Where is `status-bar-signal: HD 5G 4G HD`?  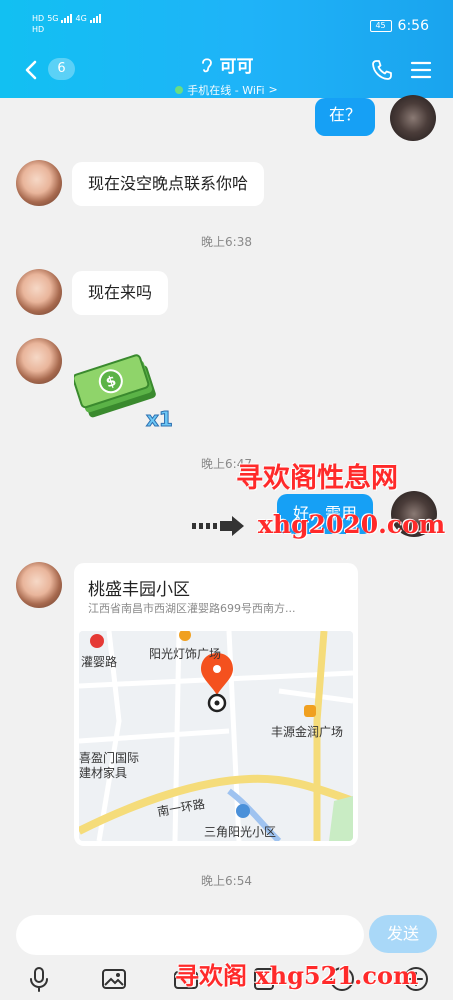
status-bar-signal: HD 5G 4G HD is located at coordinates (66, 24).